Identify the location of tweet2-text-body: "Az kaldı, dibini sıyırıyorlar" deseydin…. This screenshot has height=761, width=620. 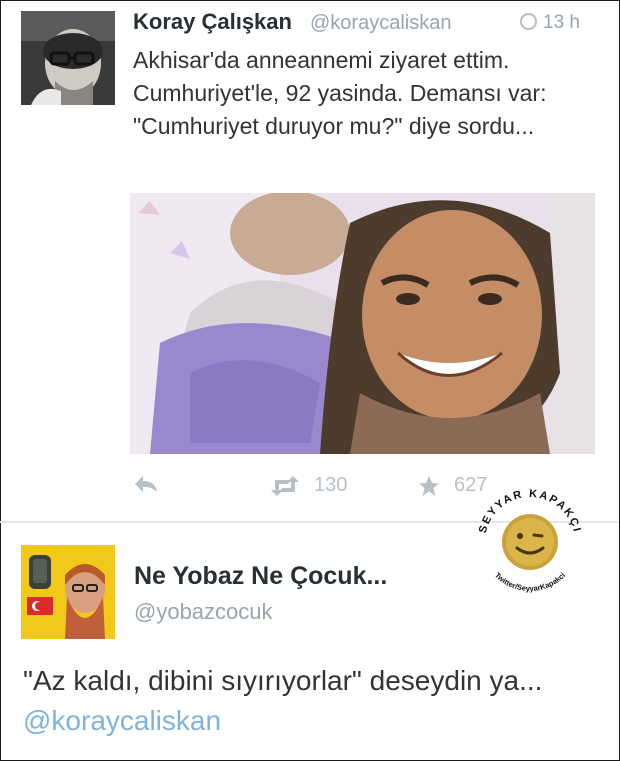
(283, 680).